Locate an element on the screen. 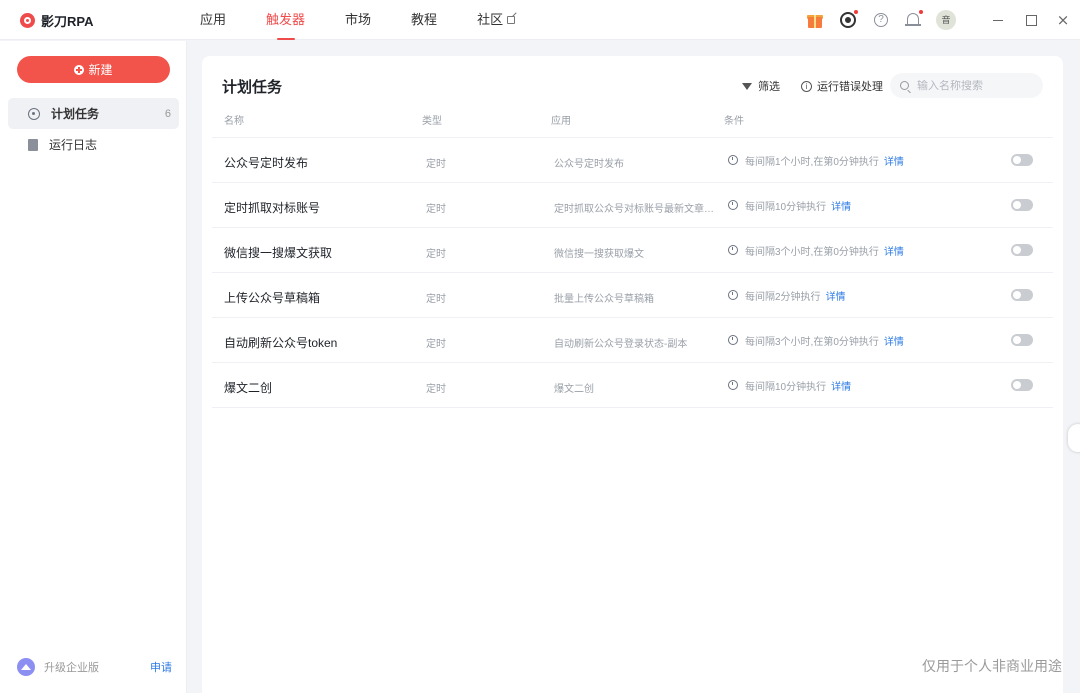 The image size is (1080, 693). new-button-label: 新建 is located at coordinates (100, 70).